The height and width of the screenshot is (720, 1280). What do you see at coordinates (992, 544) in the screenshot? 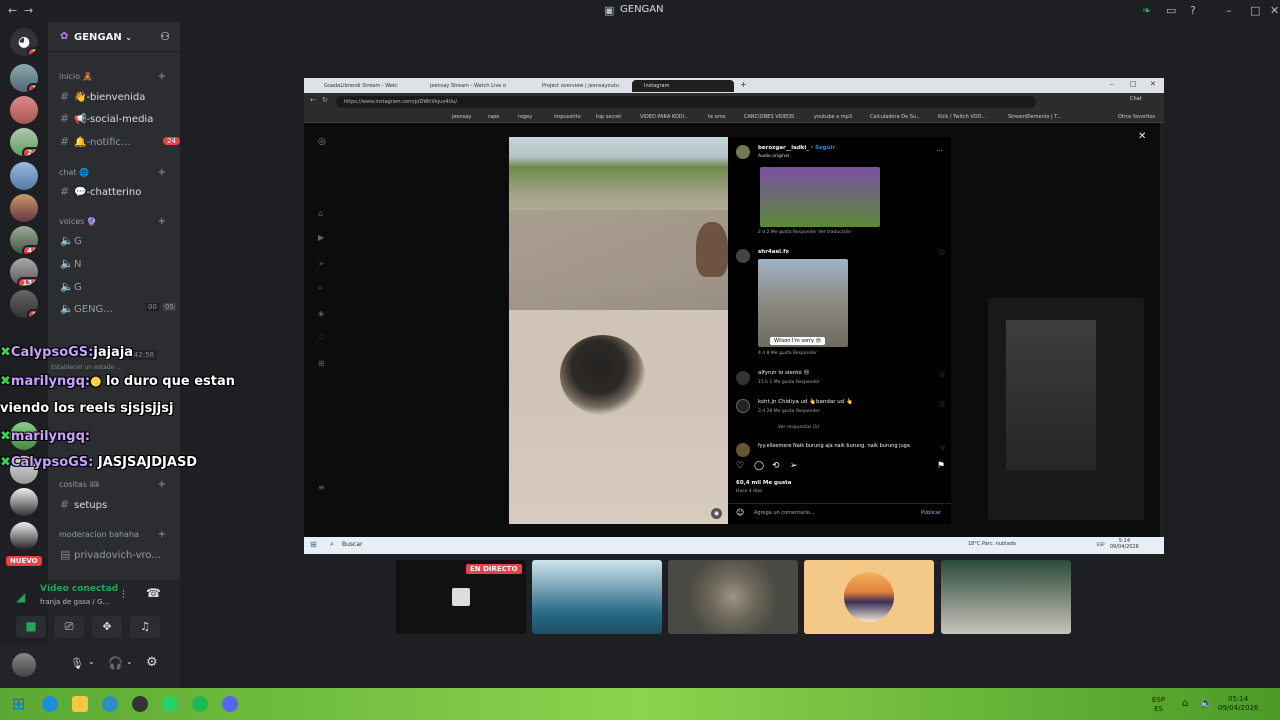
I see `weather: 18°C Parc. nublado` at bounding box center [992, 544].